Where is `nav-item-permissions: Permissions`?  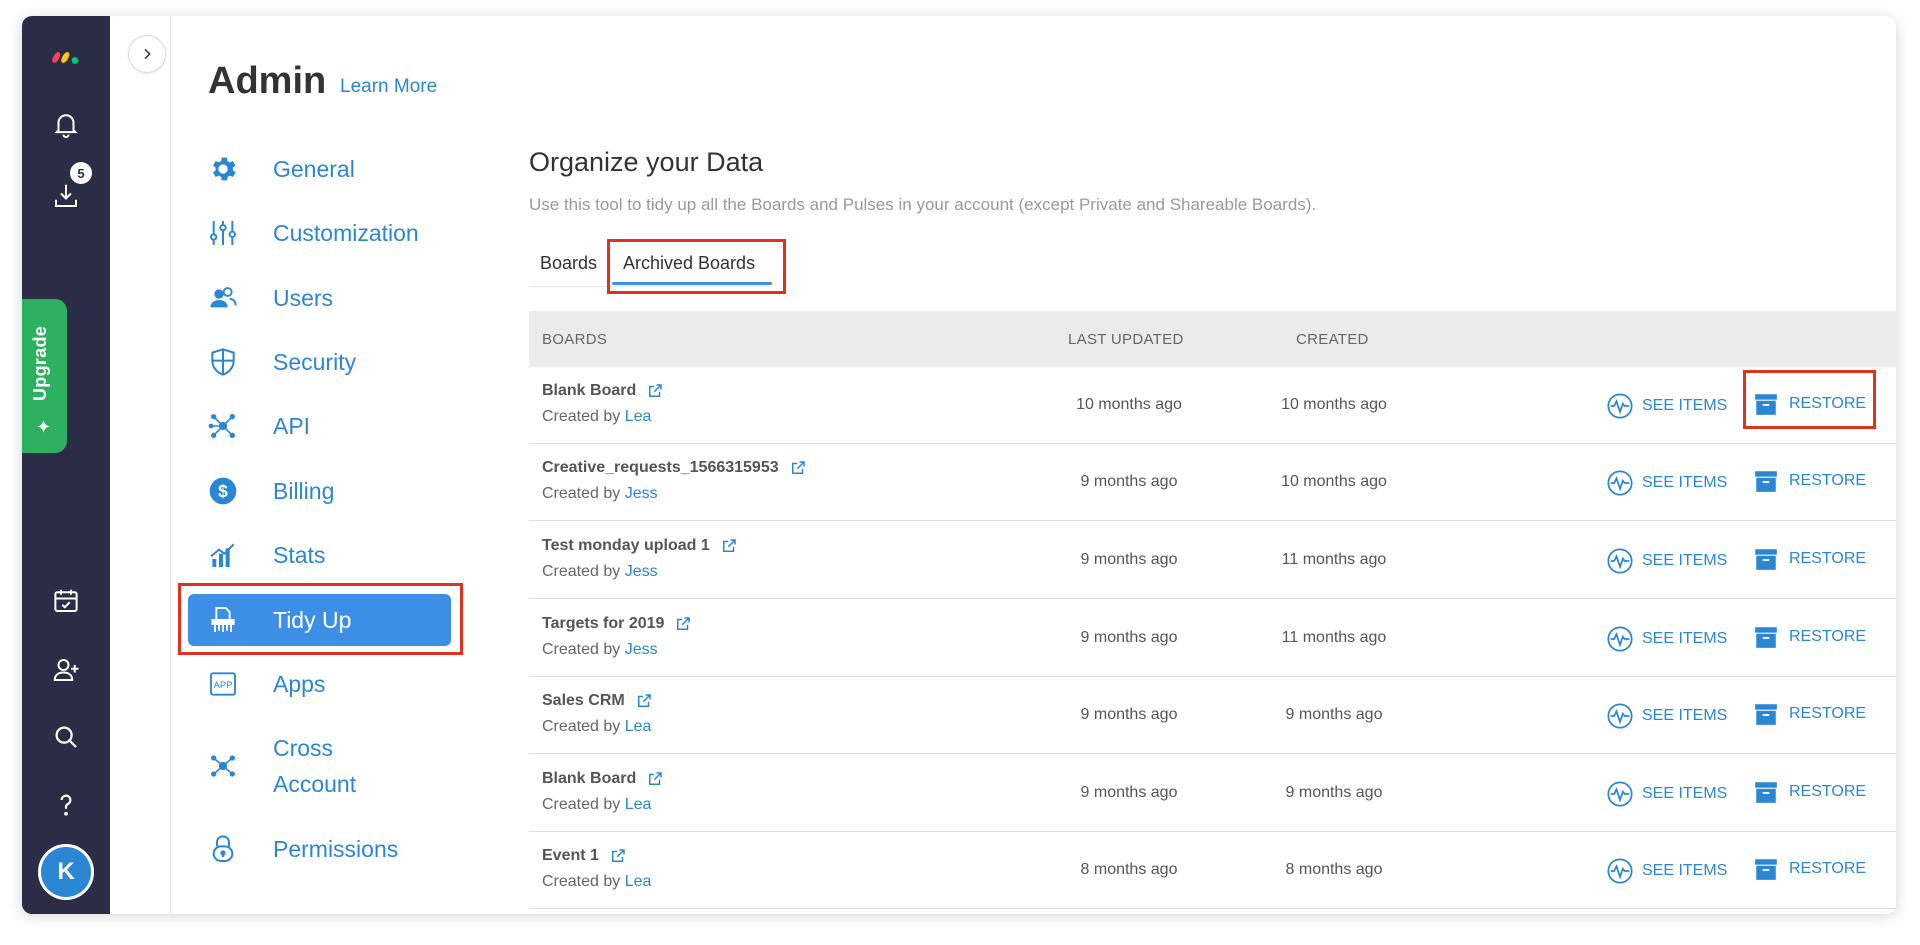 nav-item-permissions: Permissions is located at coordinates (324, 849).